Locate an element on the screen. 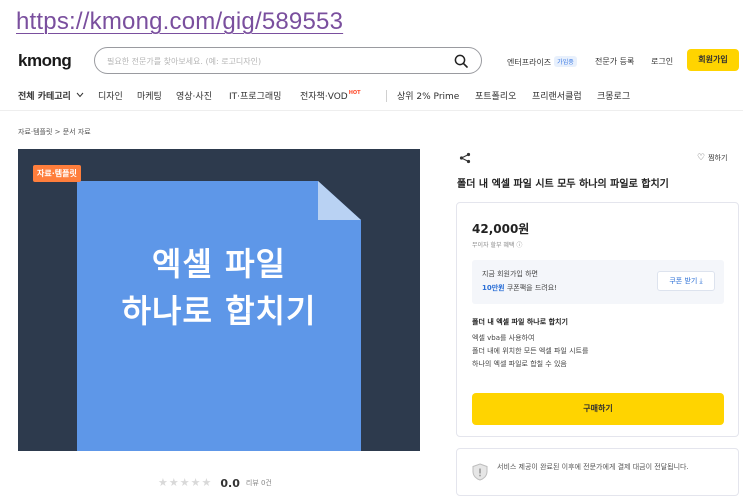 Image resolution: width=743 pixels, height=504 pixels. hero-title-line-1: 엑셀 파일 is located at coordinates (219, 264).